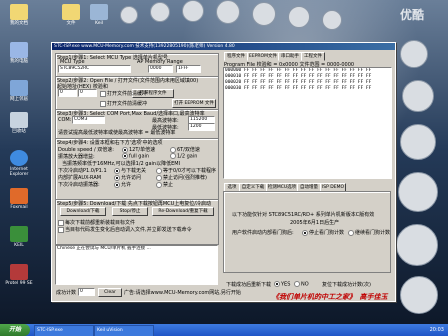 This screenshot has height=336, width=448. Describe the element at coordinates (19, 234) in the screenshot. I see `keil-icon` at that location.